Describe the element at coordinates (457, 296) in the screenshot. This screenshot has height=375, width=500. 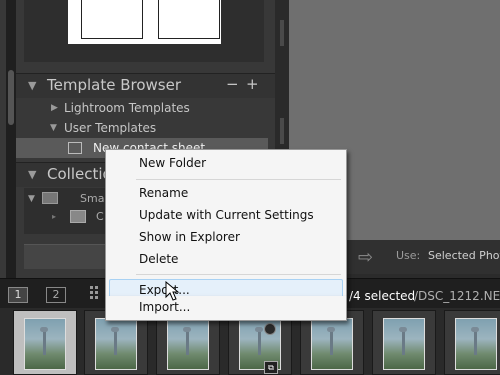
I see `current-filename: /DSC_1212.NEF` at that location.